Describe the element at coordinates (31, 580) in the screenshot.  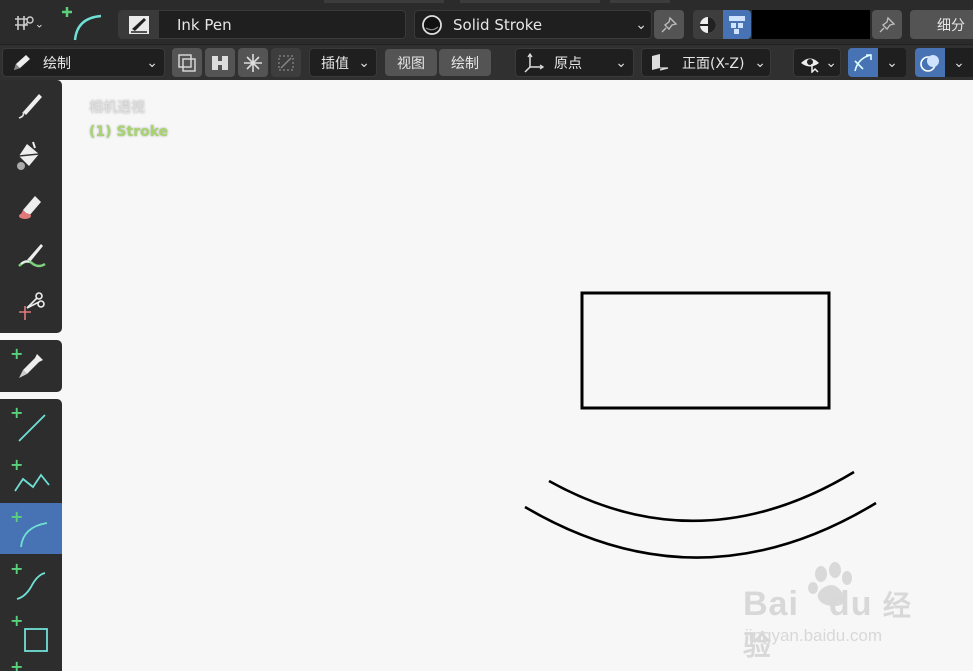
I see `tool-curve: +` at that location.